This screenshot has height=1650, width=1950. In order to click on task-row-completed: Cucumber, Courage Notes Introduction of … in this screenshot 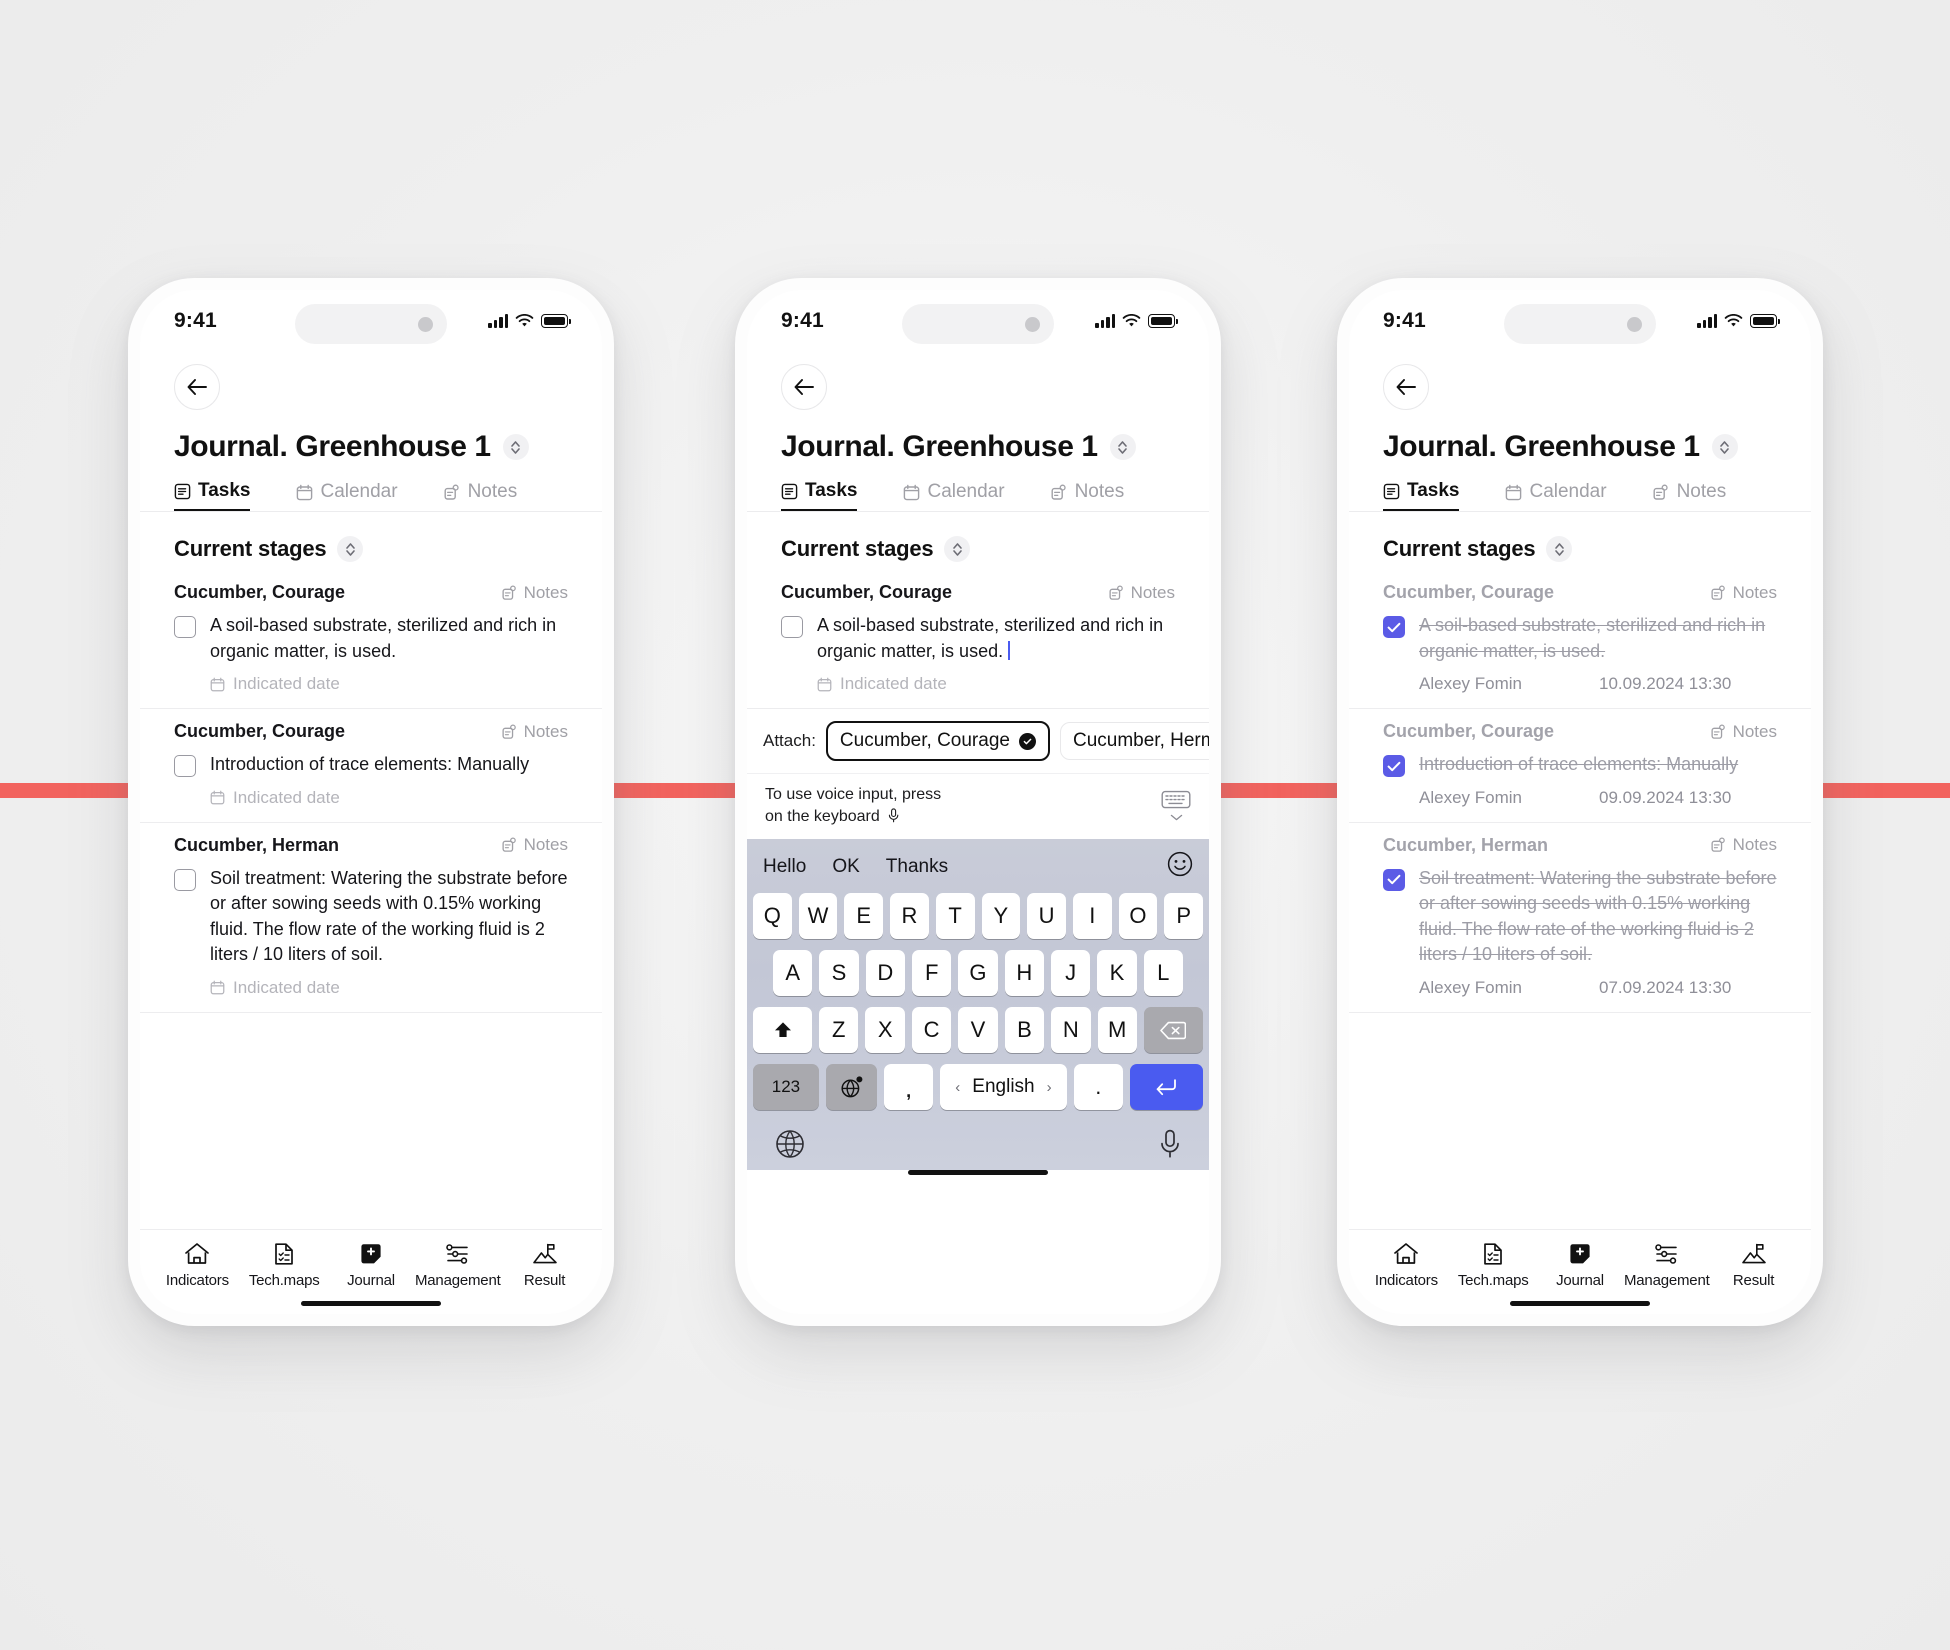, I will do `click(1580, 766)`.